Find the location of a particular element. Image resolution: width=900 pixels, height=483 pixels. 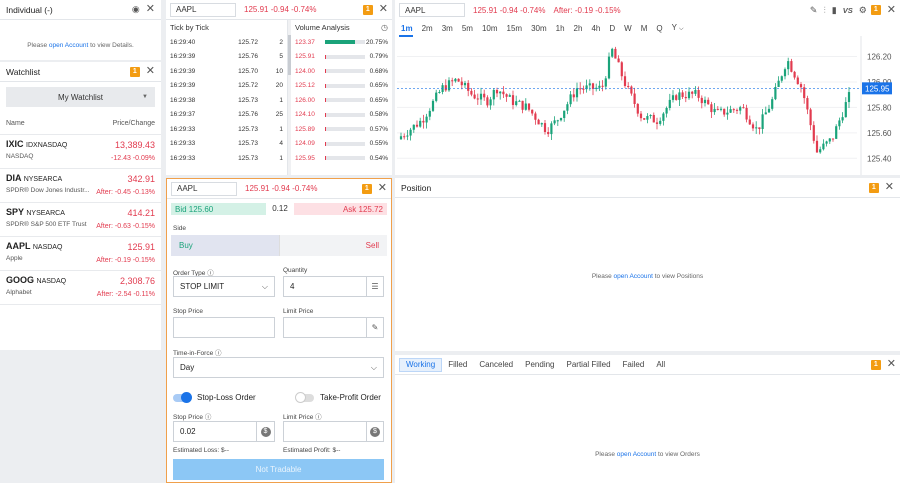

quantity-input: 4 is located at coordinates (325, 286).